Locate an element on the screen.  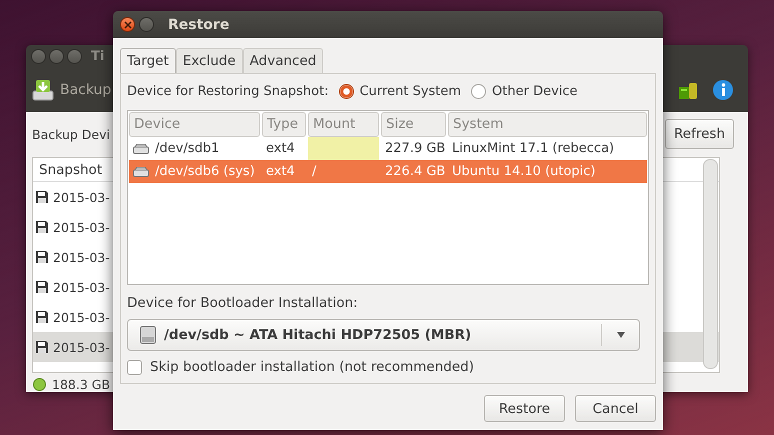
table-cell: /dev/sdb6 (sys) is located at coordinates (205, 171).